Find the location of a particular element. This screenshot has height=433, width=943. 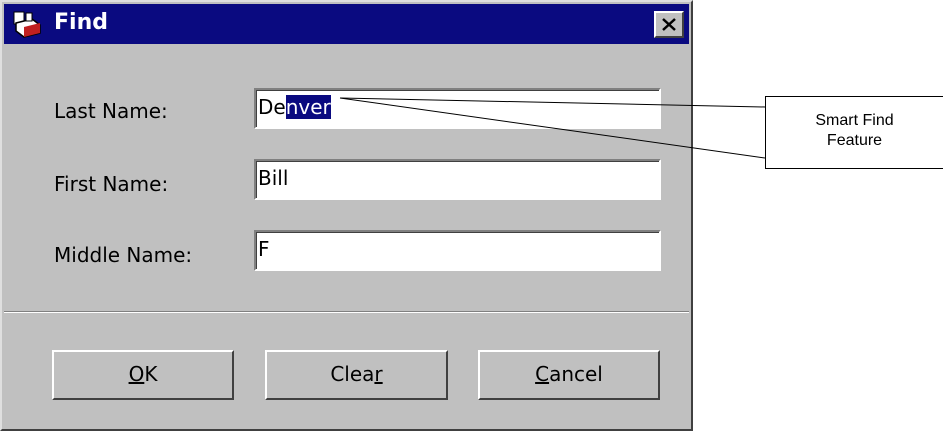

smart-find-callout: Smart Find Feature is located at coordinates (854, 132).